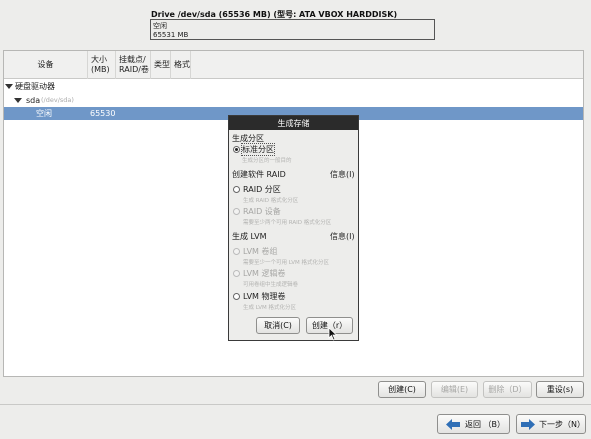  What do you see at coordinates (133, 65) in the screenshot?
I see `col-mount: 挂载点/ RAID/卷` at bounding box center [133, 65].